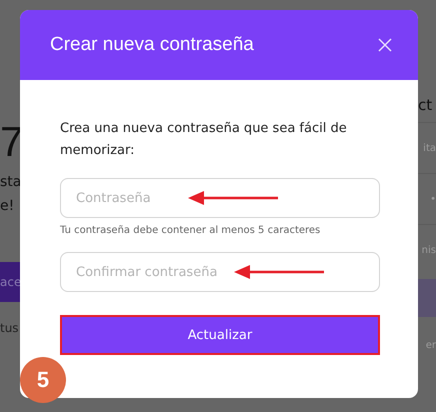 This screenshot has width=436, height=412. What do you see at coordinates (152, 45) in the screenshot?
I see `dialog-title: Crear nueva contraseña` at bounding box center [152, 45].